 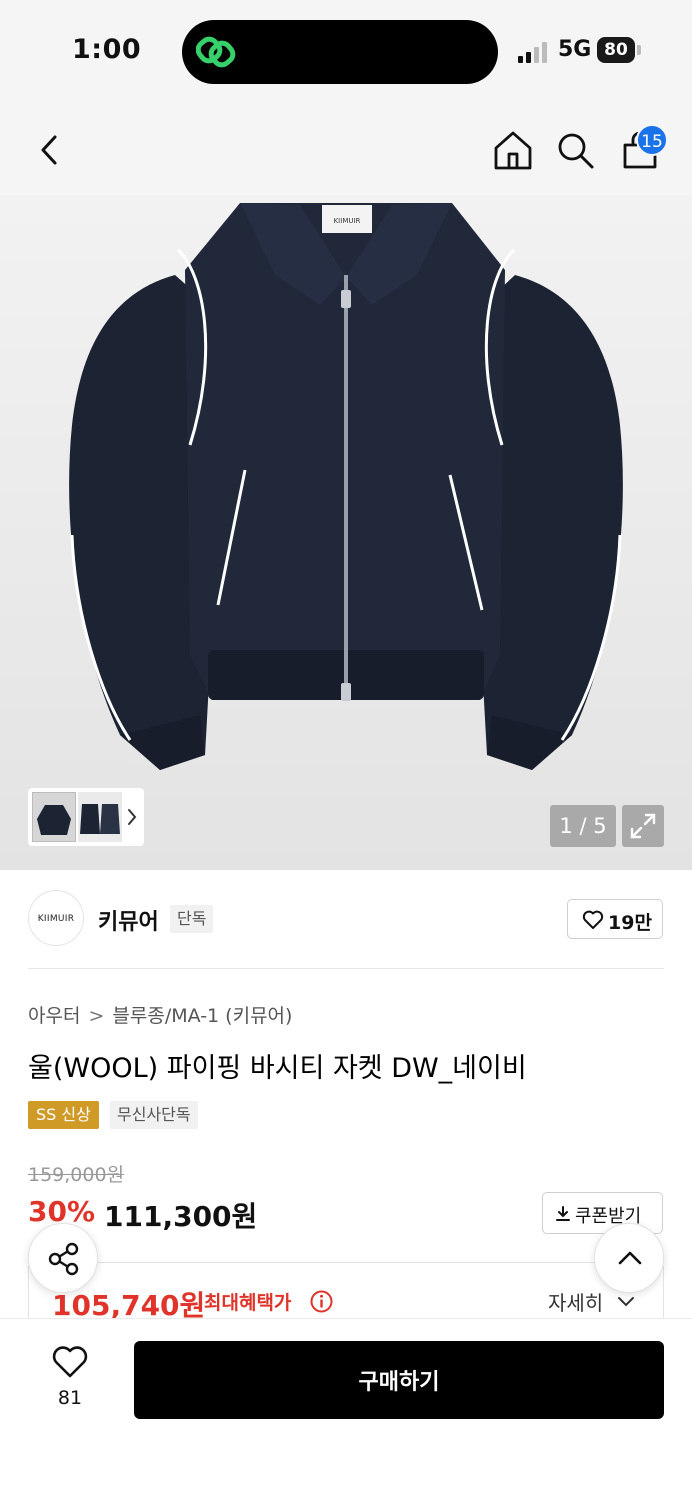 I want to click on brand-exclusive-tag: 단독, so click(x=192, y=919).